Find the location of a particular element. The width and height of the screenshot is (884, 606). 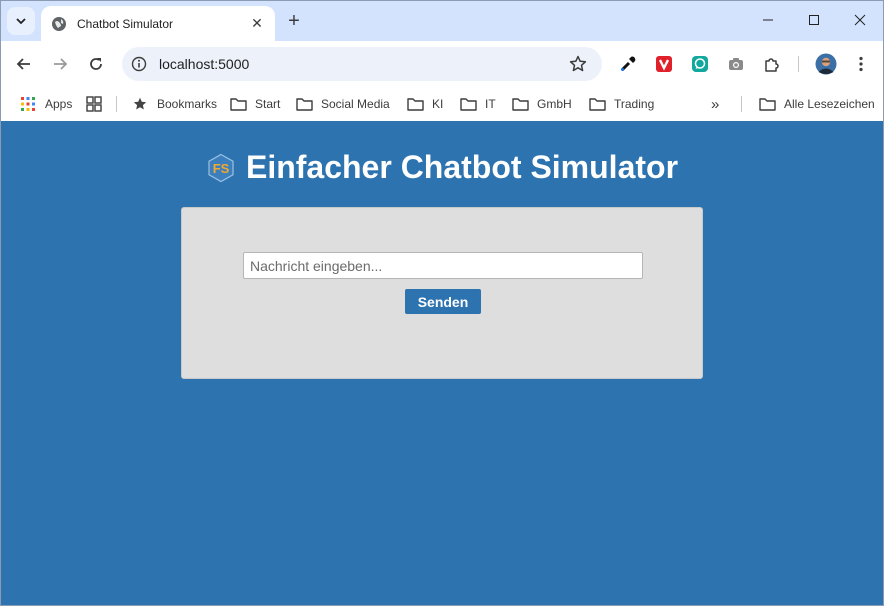

send-button: Senden is located at coordinates (443, 301).